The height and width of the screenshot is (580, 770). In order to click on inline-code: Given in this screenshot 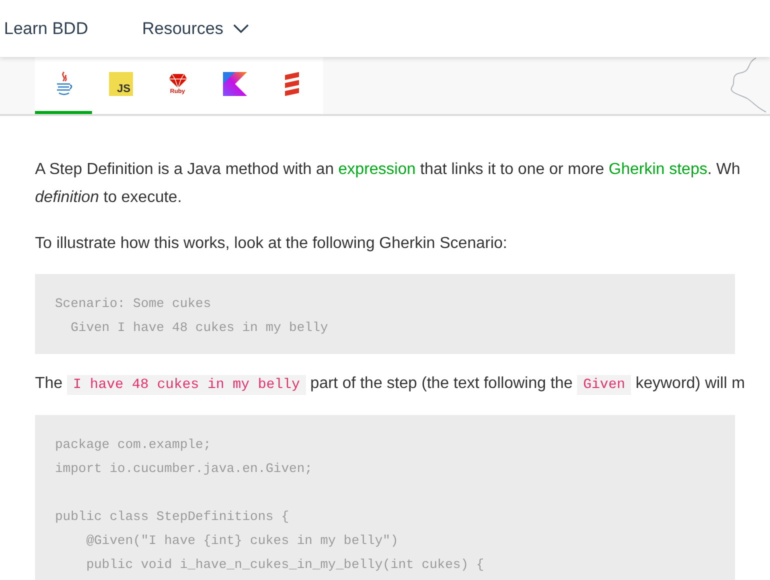, I will do `click(604, 385)`.